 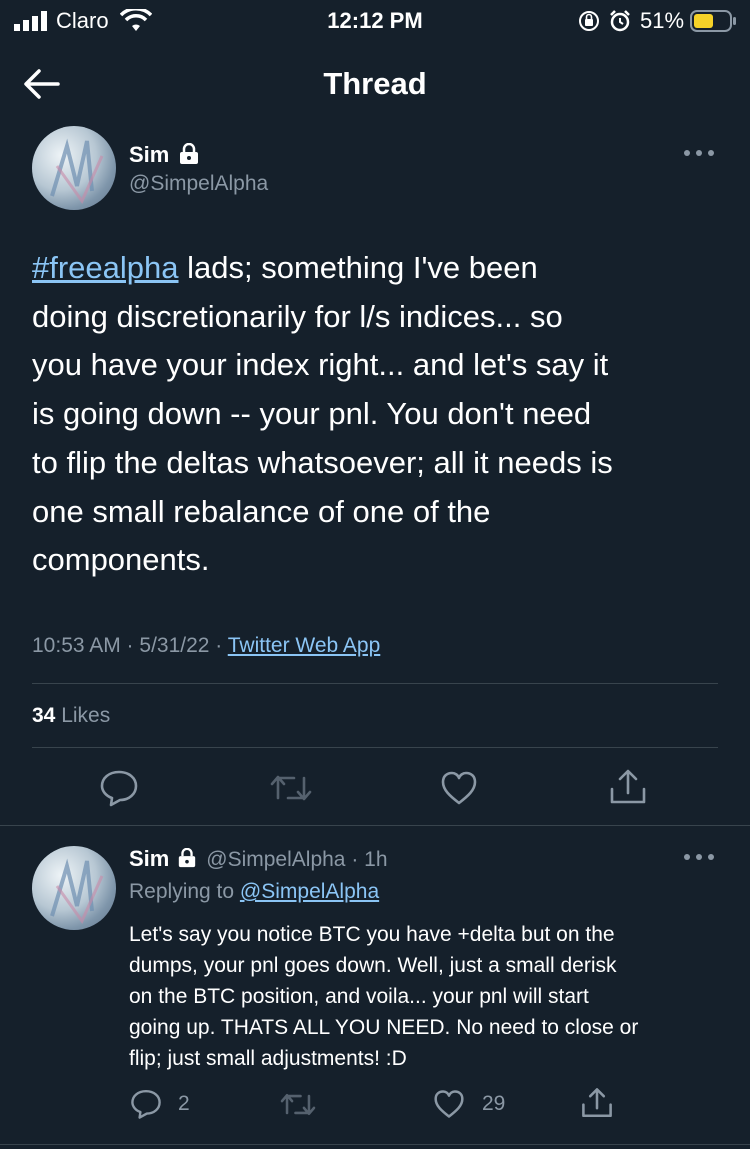 What do you see at coordinates (494, 1103) in the screenshot?
I see `like-count: 29` at bounding box center [494, 1103].